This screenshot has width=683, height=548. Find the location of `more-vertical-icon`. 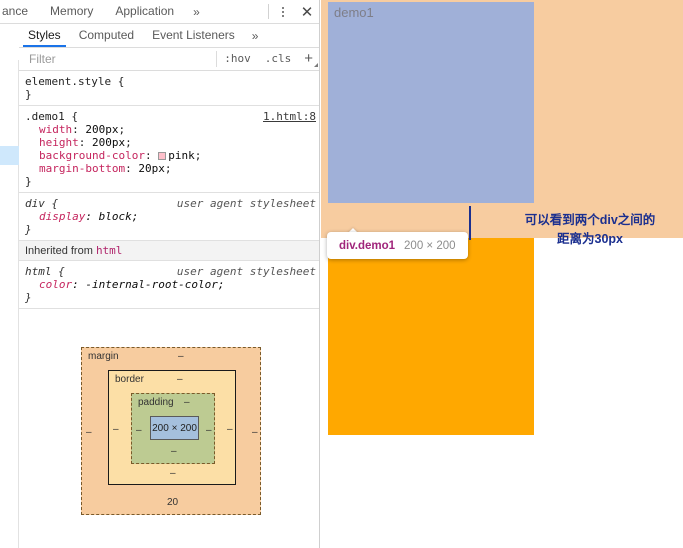

more-vertical-icon is located at coordinates (283, 12).